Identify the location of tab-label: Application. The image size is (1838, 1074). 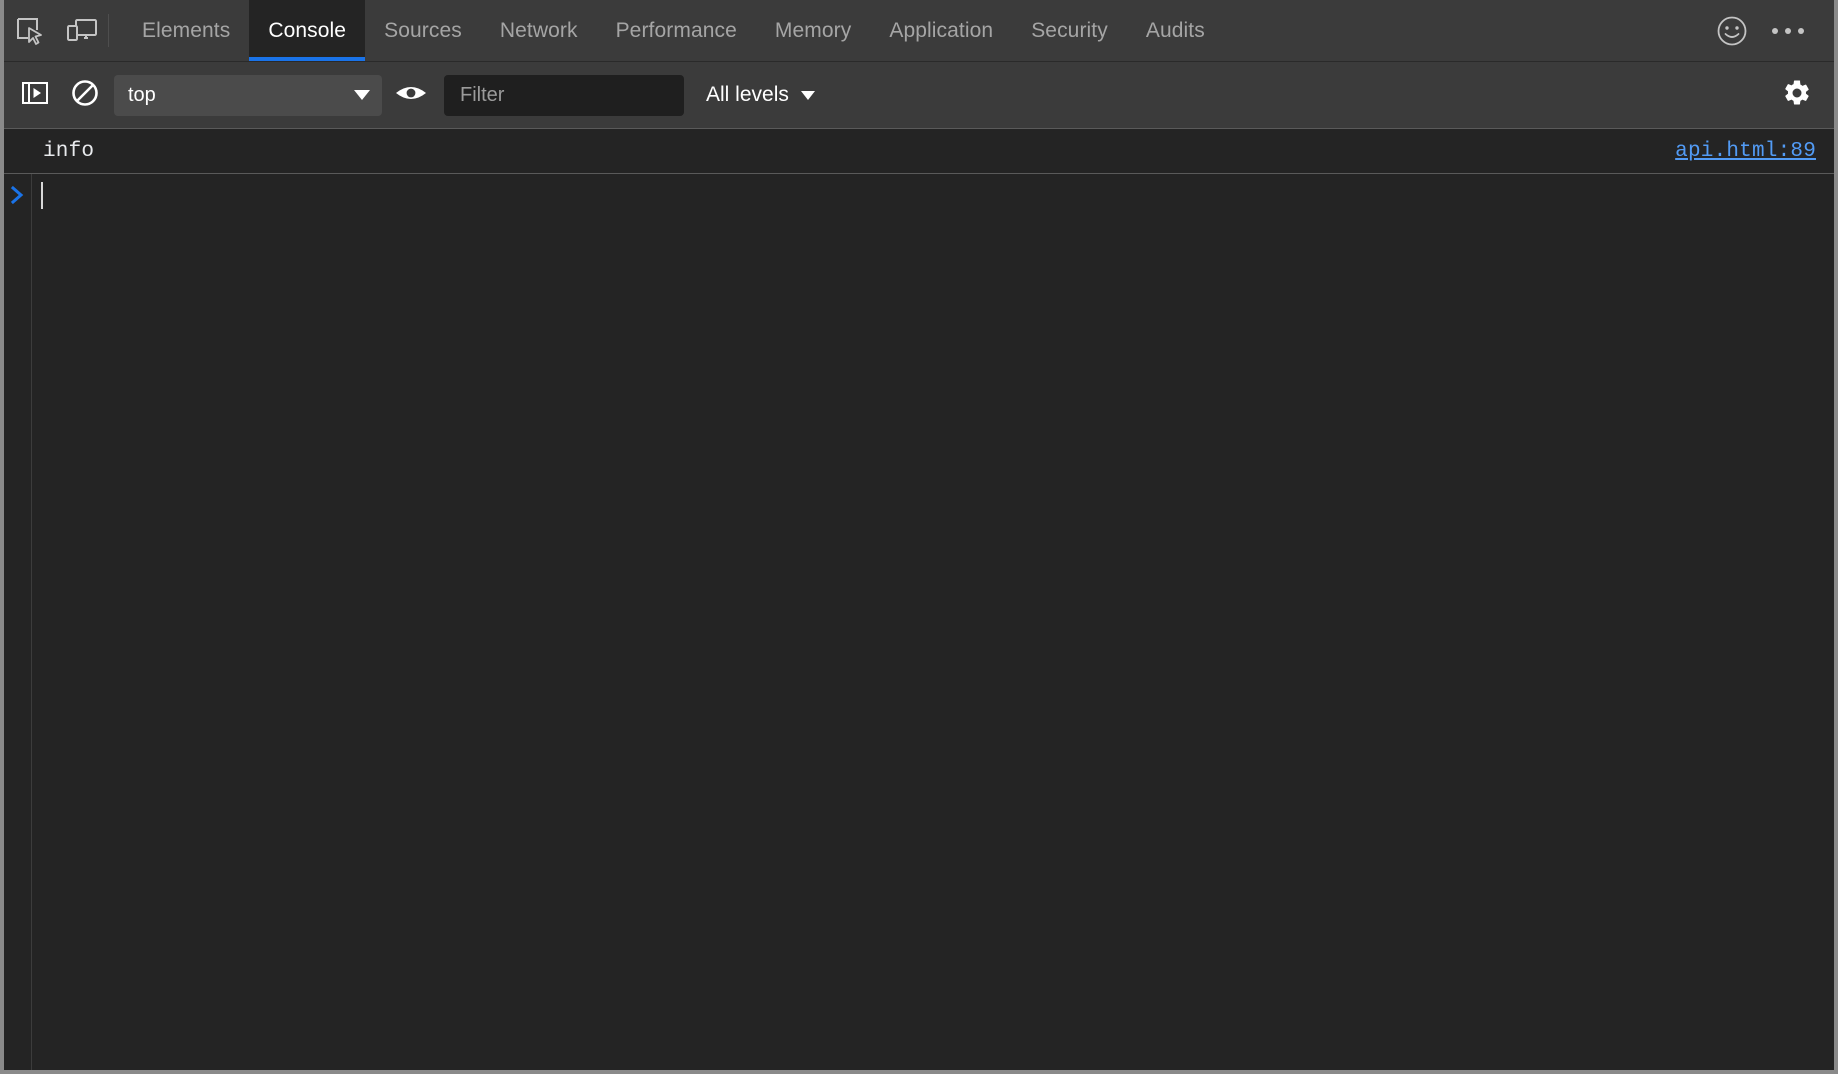
(941, 30).